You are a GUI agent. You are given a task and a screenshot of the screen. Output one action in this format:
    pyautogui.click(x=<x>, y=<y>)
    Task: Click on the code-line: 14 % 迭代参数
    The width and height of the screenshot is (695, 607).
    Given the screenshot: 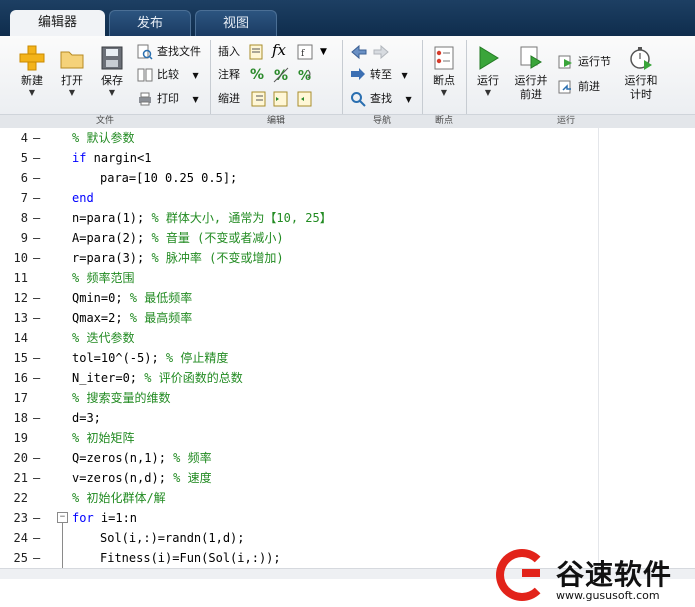 What is the action you would take?
    pyautogui.click(x=300, y=338)
    